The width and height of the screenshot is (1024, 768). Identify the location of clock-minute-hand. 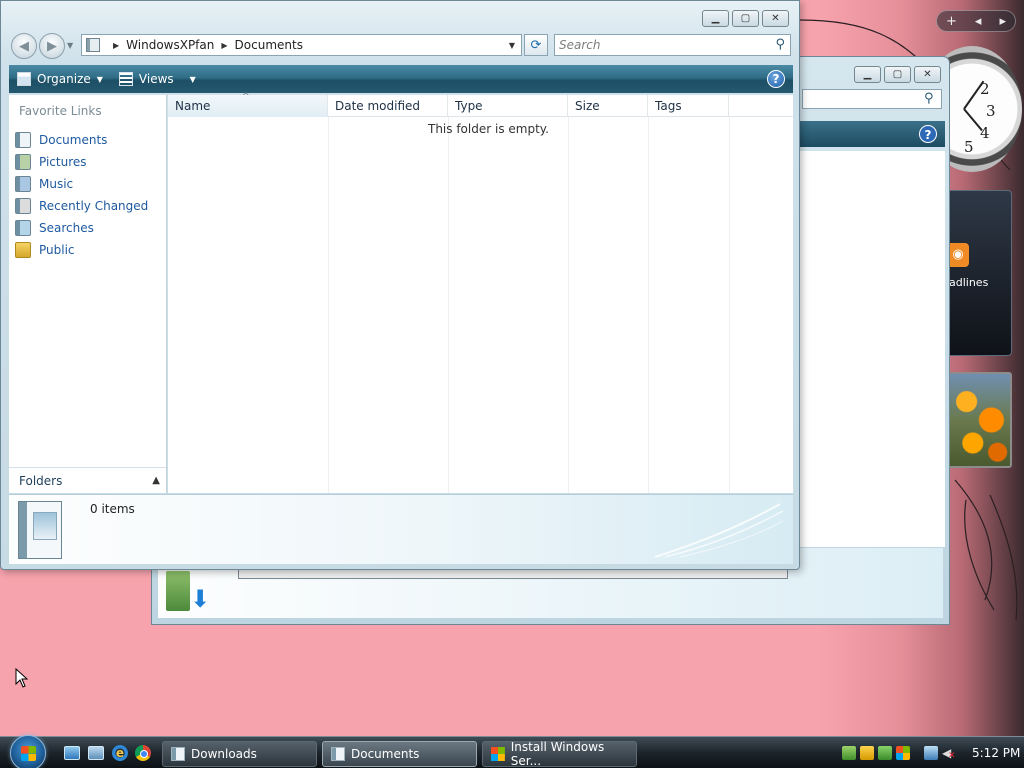
(973, 120).